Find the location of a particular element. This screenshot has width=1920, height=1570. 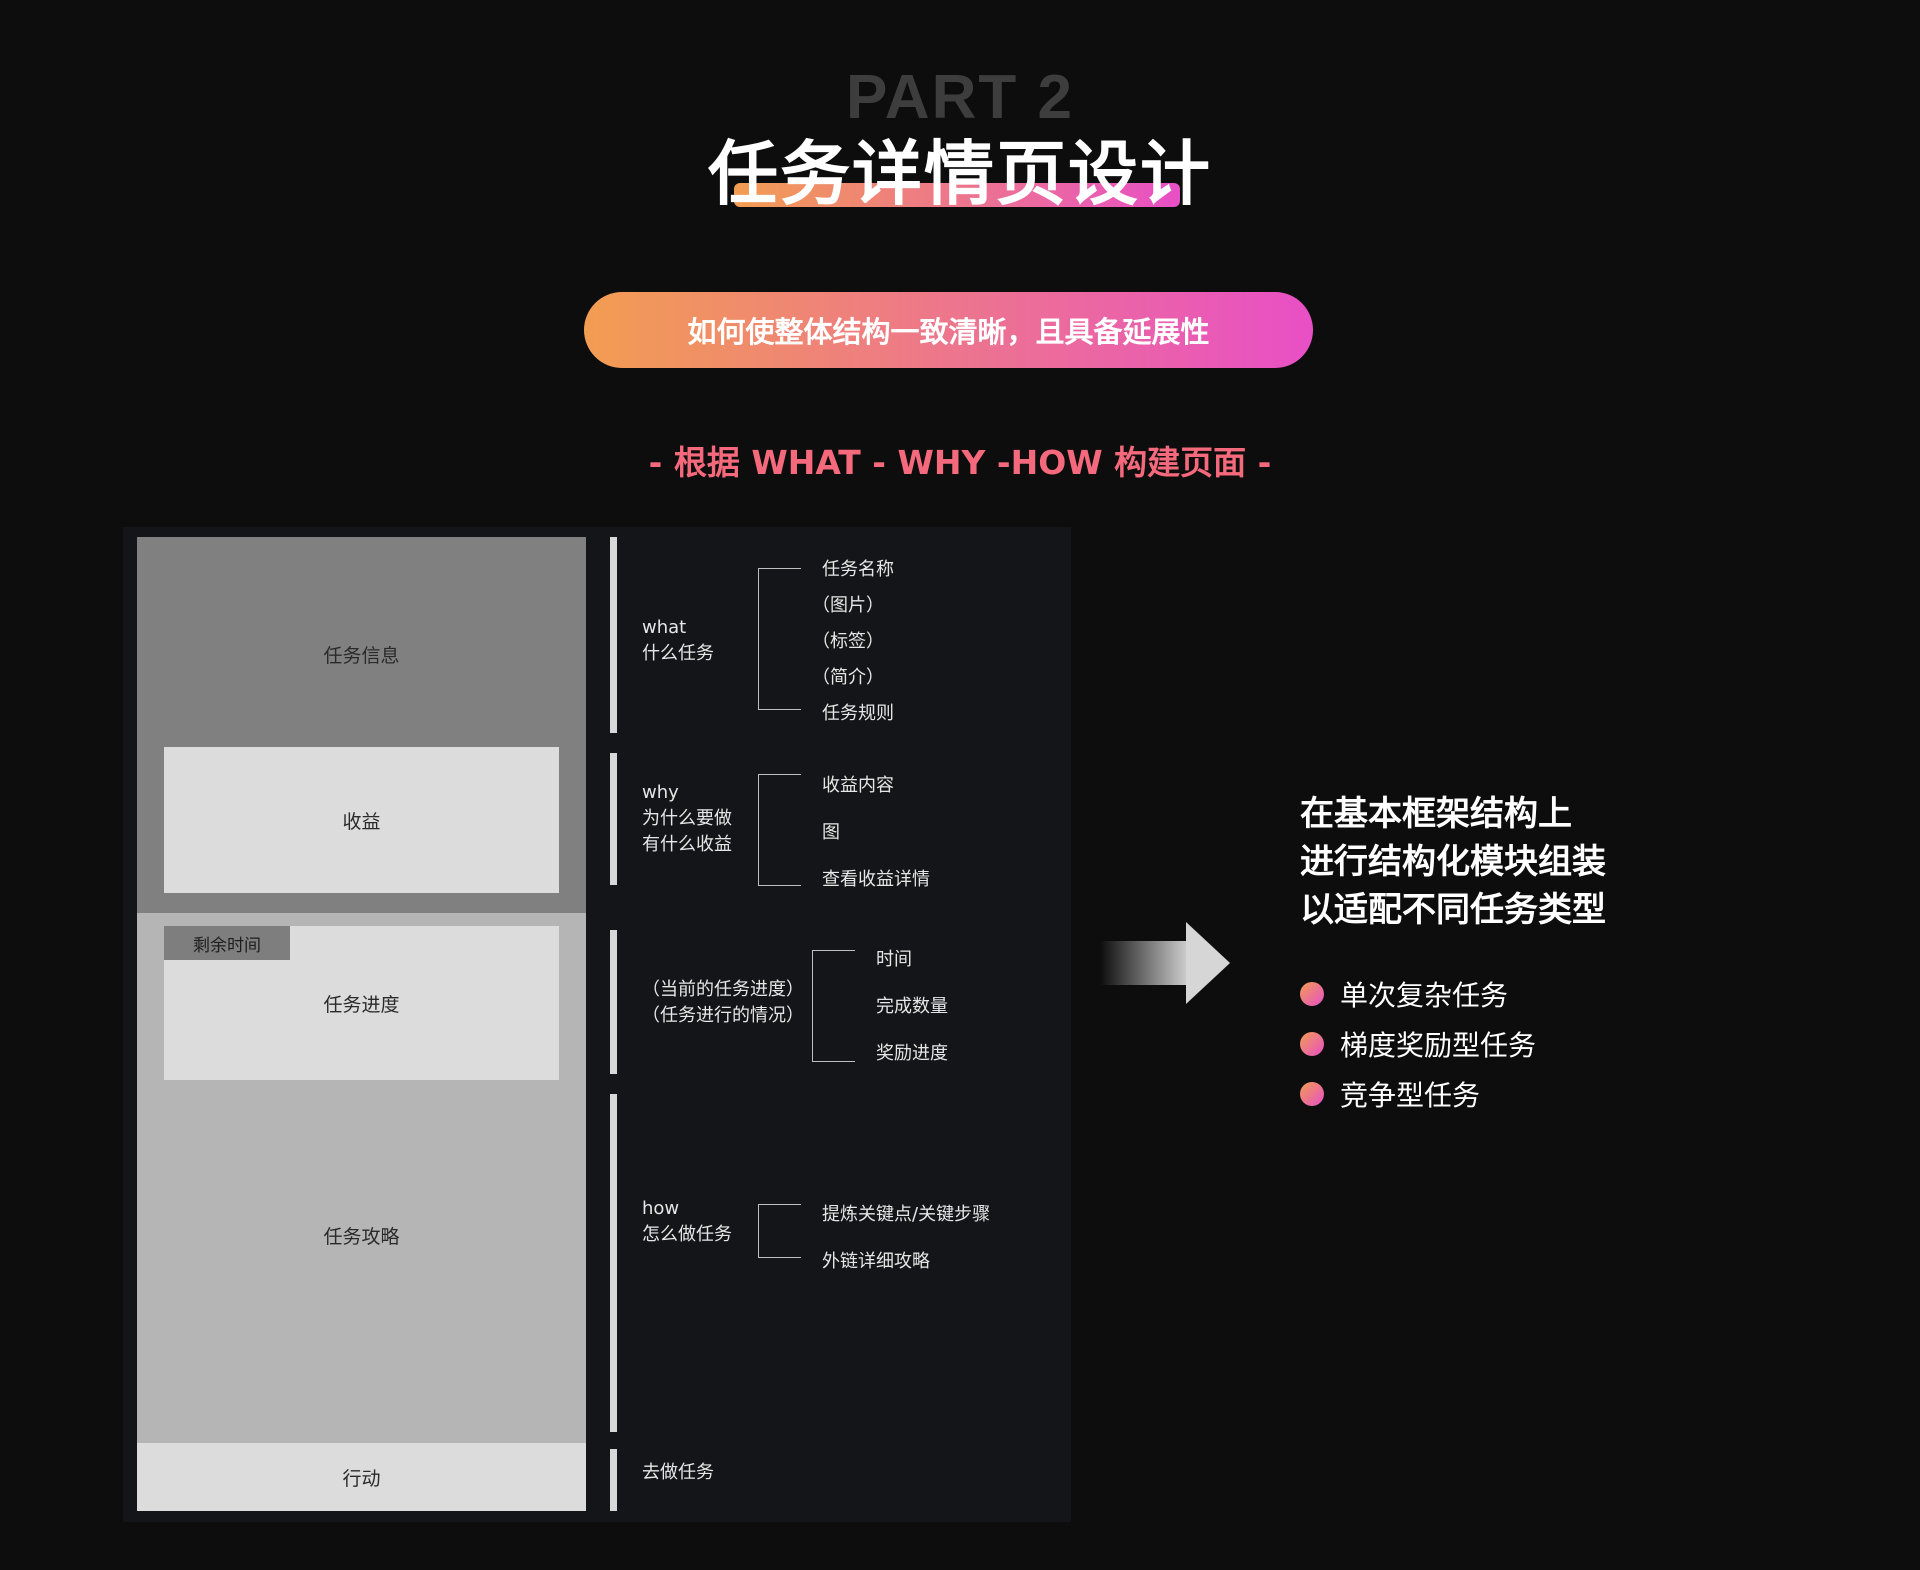

progress-item: 奖励进度 is located at coordinates (912, 1053).